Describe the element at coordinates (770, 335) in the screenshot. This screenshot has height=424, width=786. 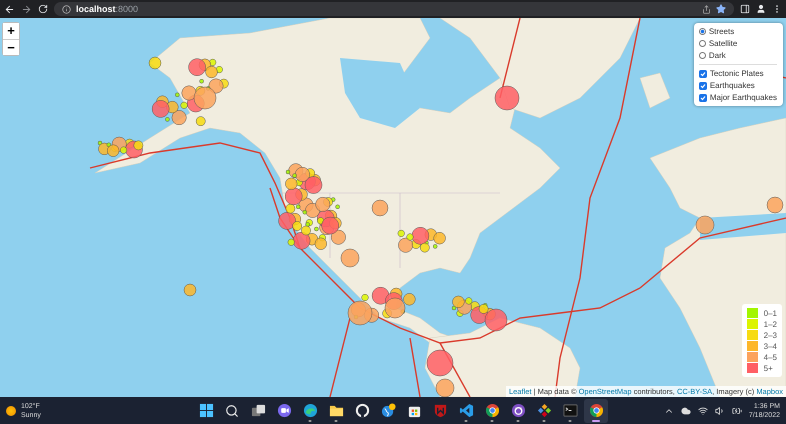
I see `legend-label: 2–3` at that location.